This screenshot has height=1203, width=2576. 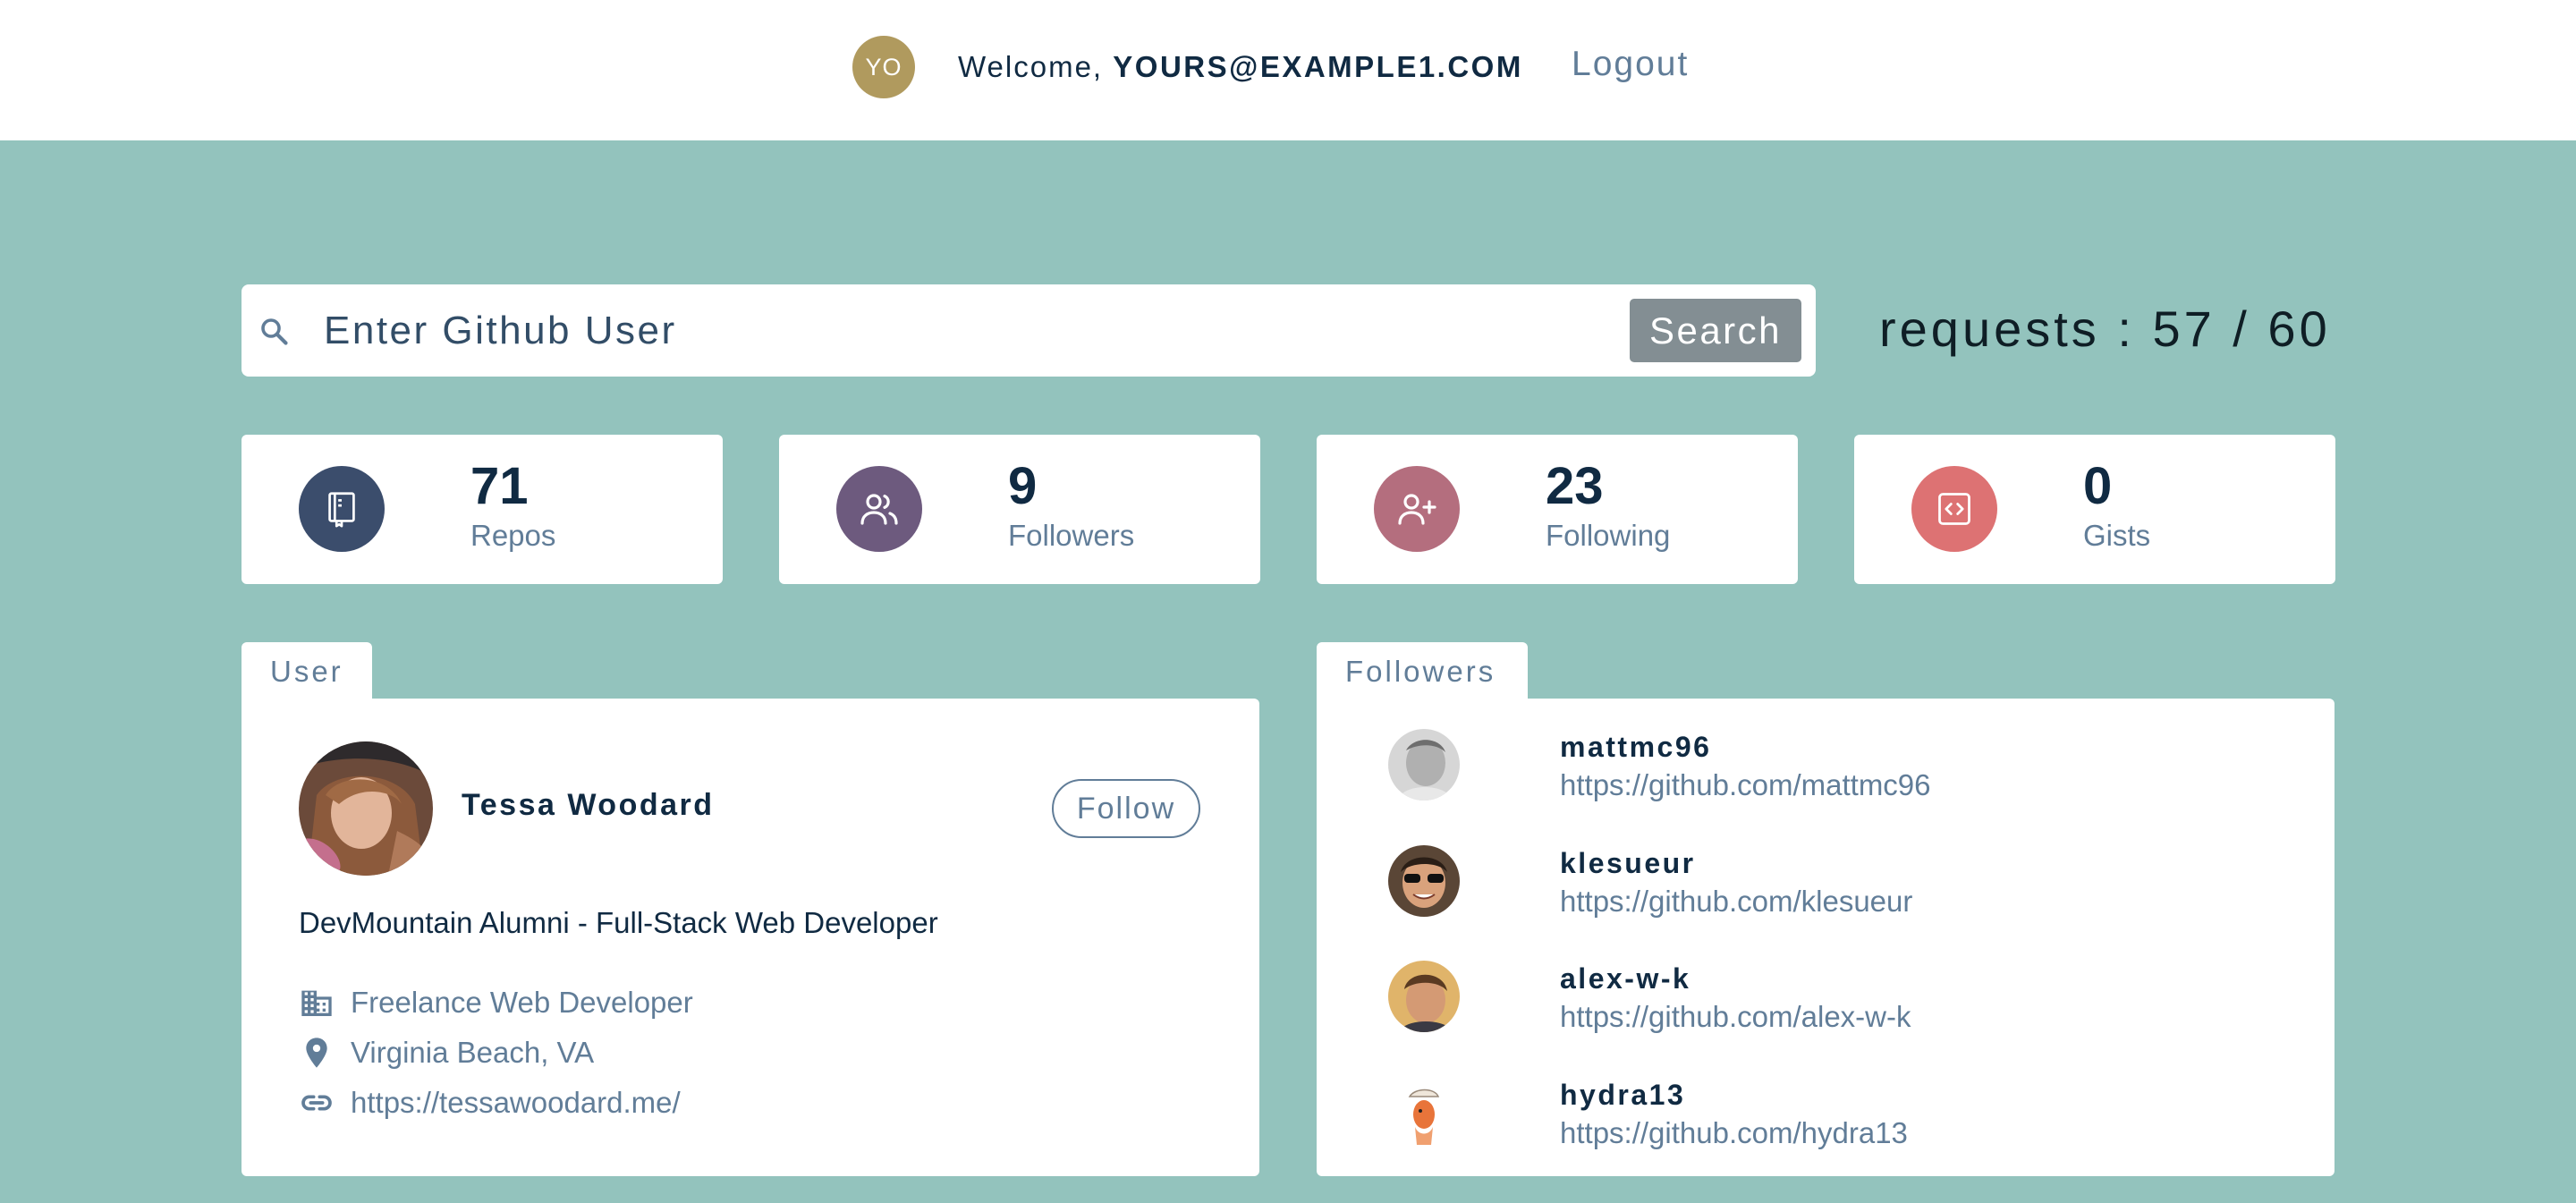 I want to click on location-pin-icon, so click(x=316, y=1053).